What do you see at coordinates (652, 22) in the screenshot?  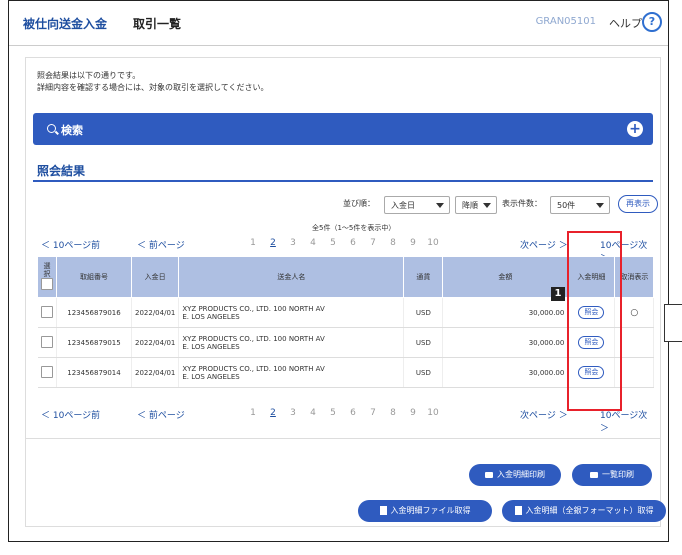 I see `help-icon: ?` at bounding box center [652, 22].